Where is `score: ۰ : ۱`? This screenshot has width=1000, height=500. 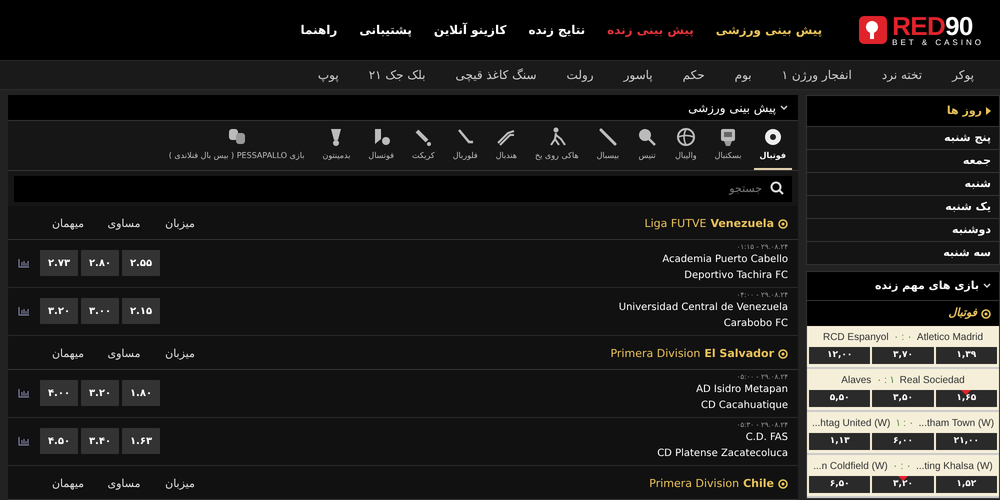
score: ۰ : ۱ is located at coordinates (885, 381).